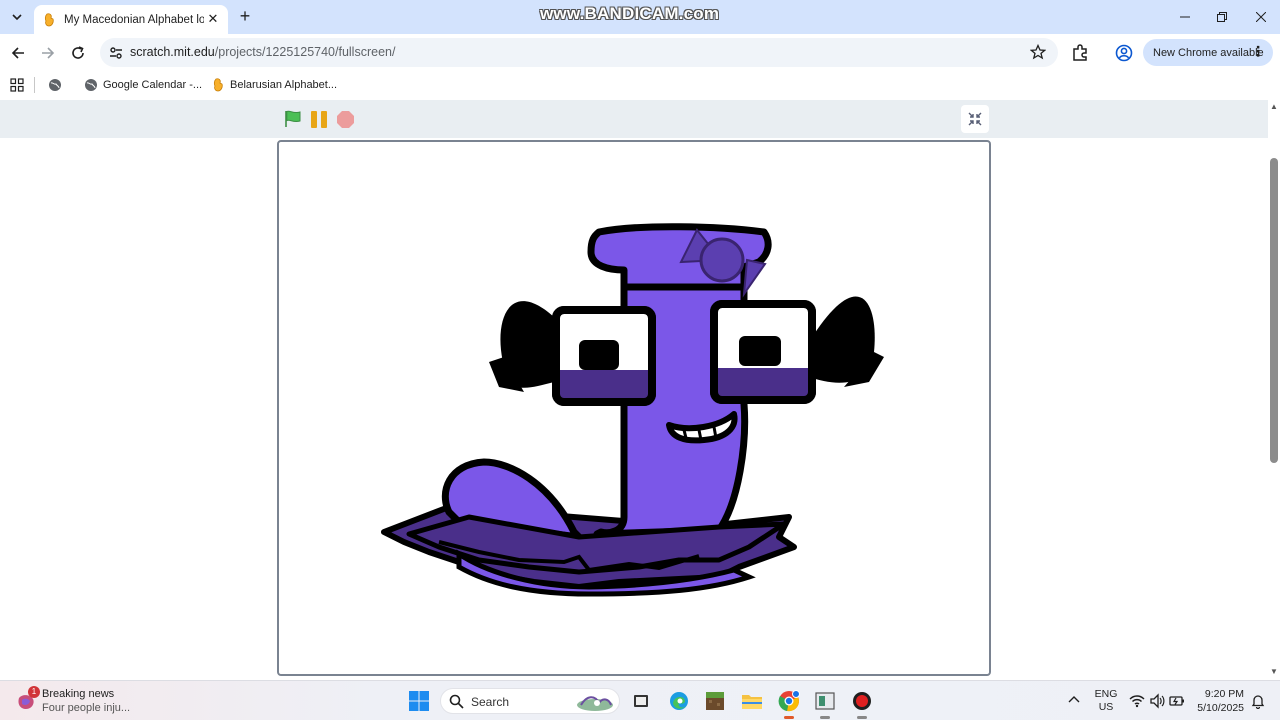 This screenshot has height=720, width=1280. What do you see at coordinates (1137, 701) in the screenshot?
I see `wifi-icon` at bounding box center [1137, 701].